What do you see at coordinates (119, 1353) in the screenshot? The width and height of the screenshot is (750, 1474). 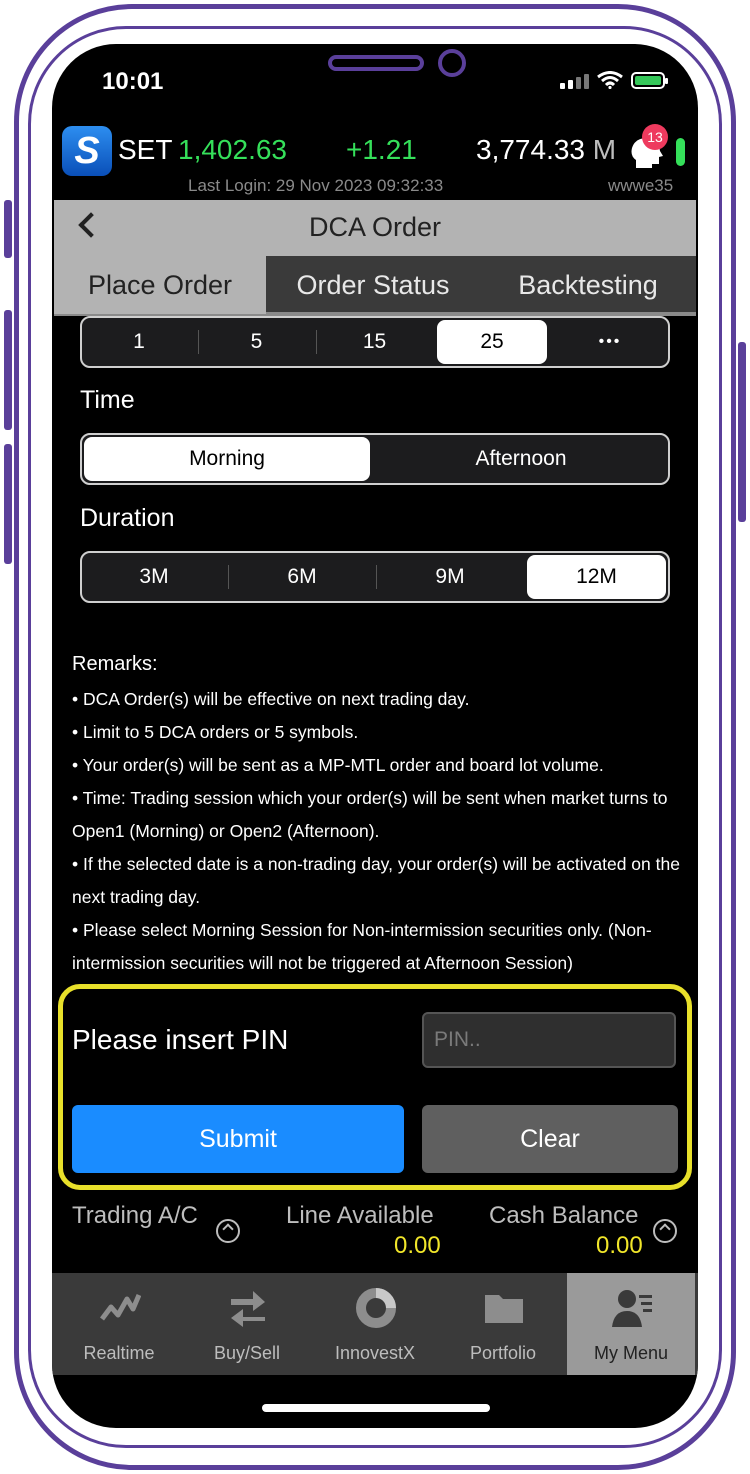 I see `nav-label: Realtime` at bounding box center [119, 1353].